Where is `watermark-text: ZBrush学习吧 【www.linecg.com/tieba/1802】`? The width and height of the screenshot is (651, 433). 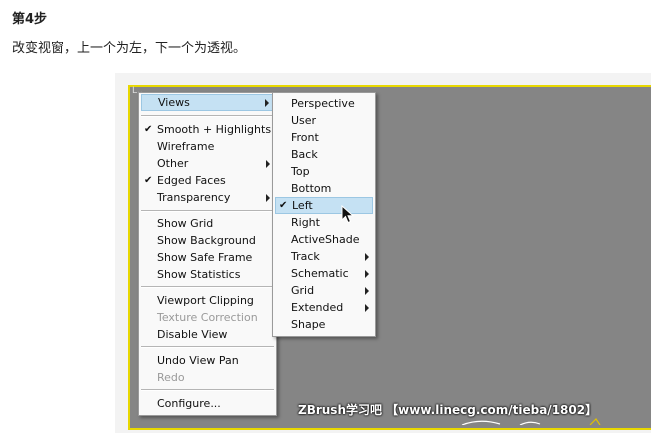
watermark-text: ZBrush学习吧 【www.linecg.com/tieba/1802】 is located at coordinates (448, 410).